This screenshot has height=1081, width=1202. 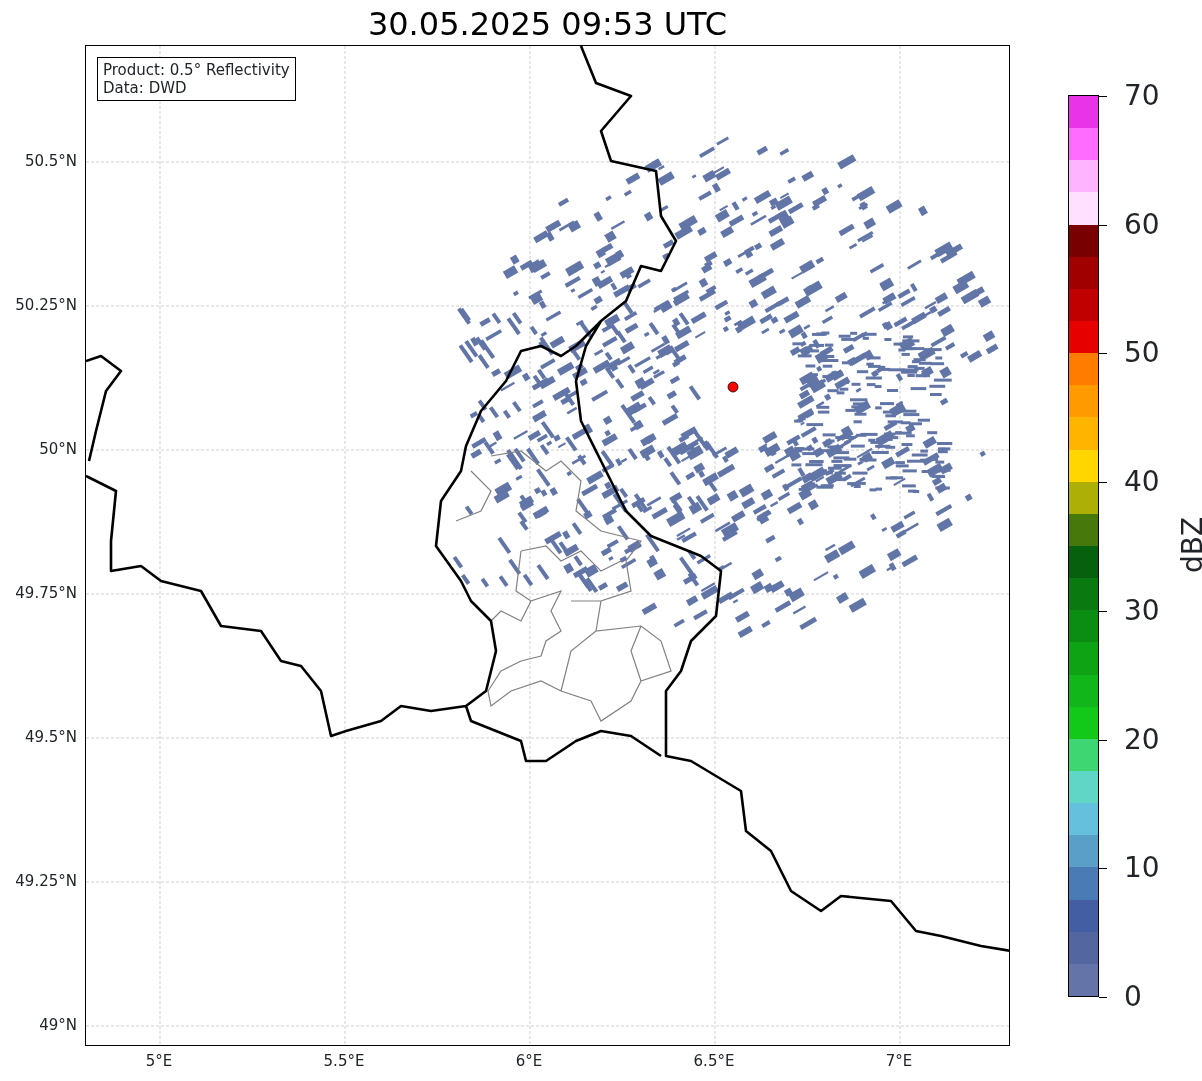 I want to click on longitude-label: 5.5°E, so click(x=344, y=1061).